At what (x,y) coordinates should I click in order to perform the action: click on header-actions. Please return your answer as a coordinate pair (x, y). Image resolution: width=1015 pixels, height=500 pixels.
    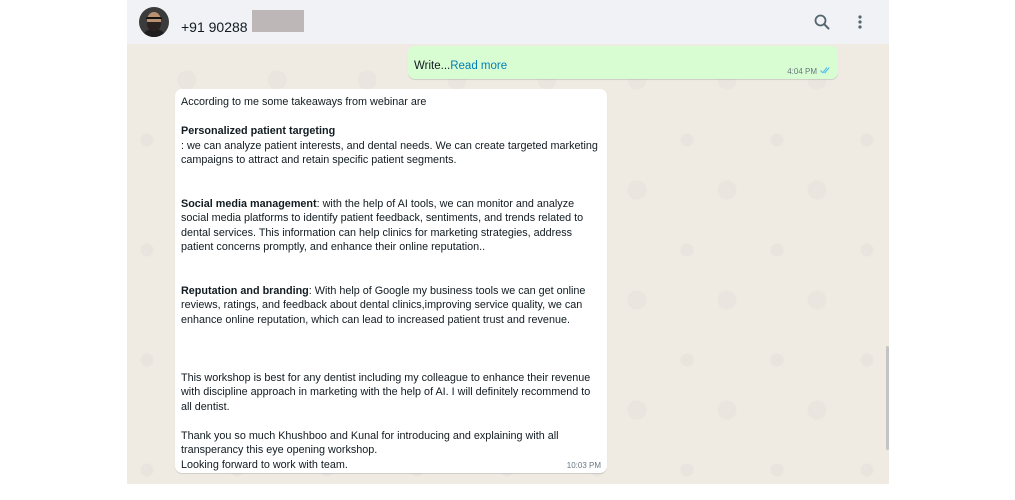
    Looking at the image, I should click on (833, 22).